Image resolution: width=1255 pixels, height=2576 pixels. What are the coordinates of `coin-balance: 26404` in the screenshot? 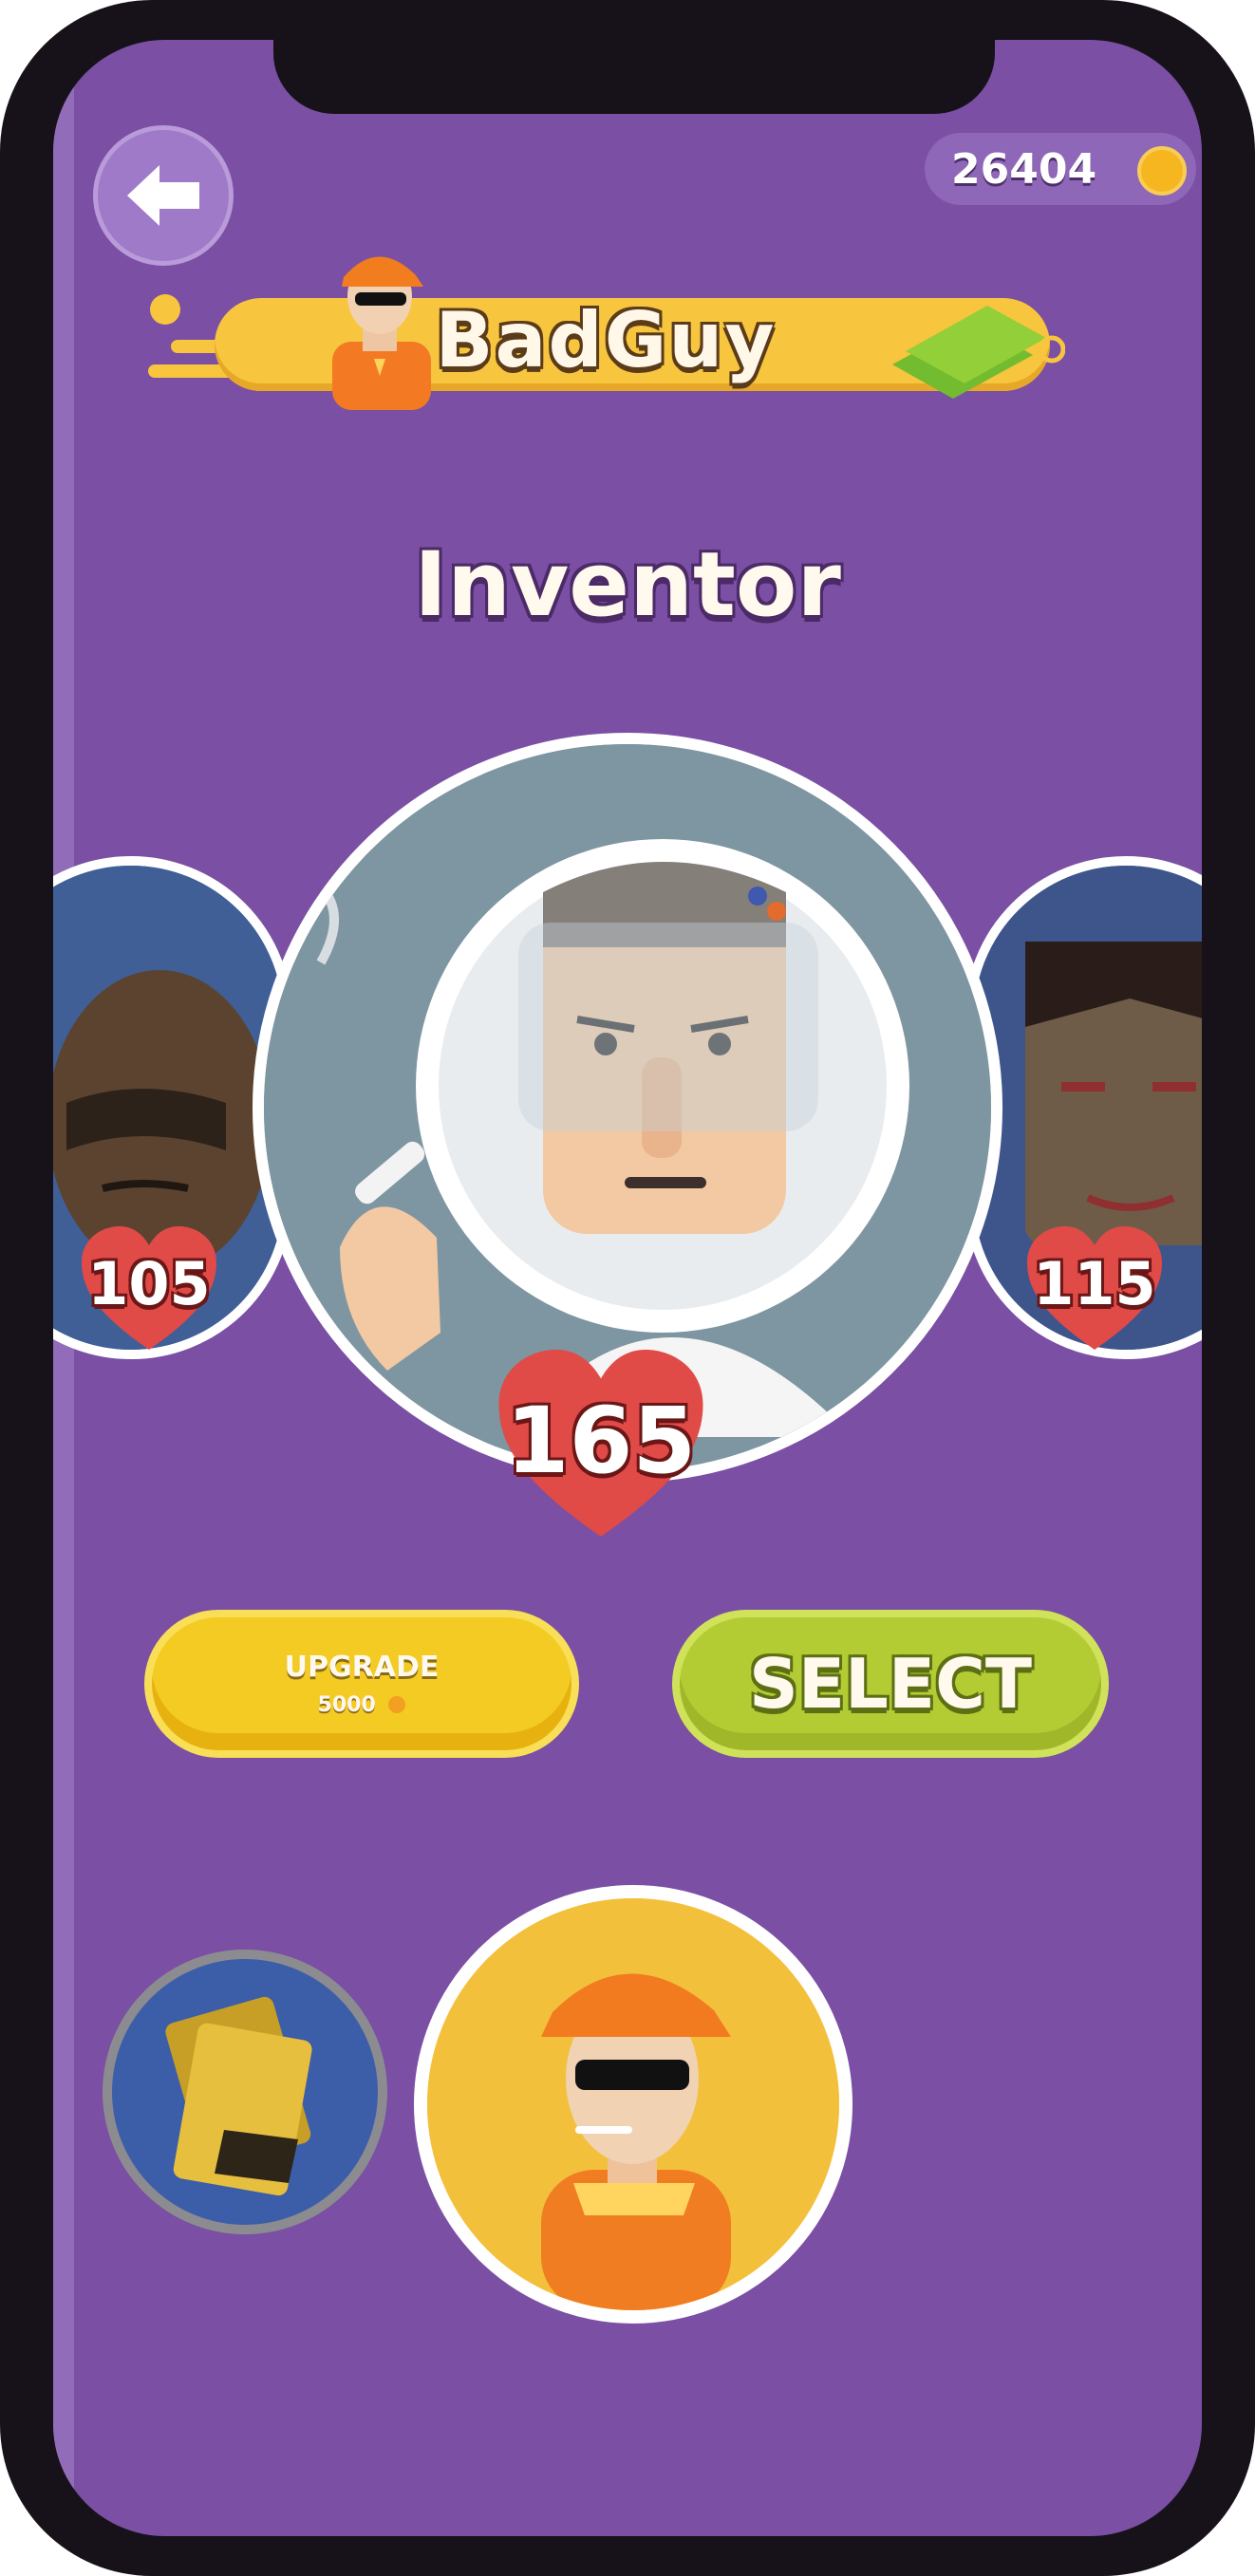 It's located at (1060, 169).